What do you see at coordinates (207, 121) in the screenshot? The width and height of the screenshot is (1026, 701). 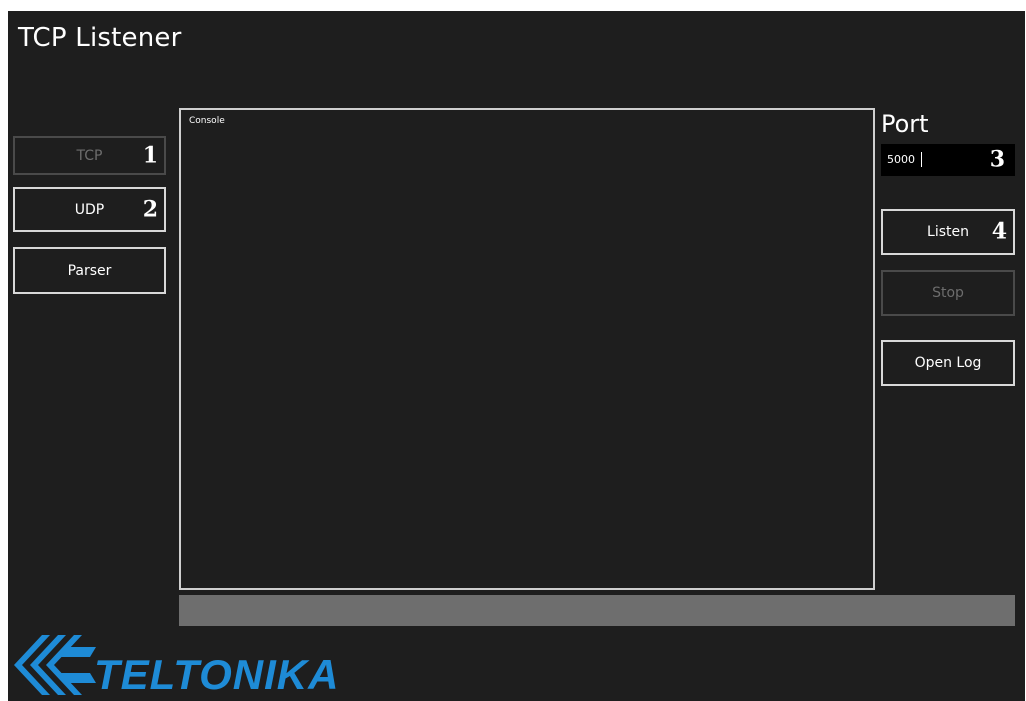 I see `console-label: Console` at bounding box center [207, 121].